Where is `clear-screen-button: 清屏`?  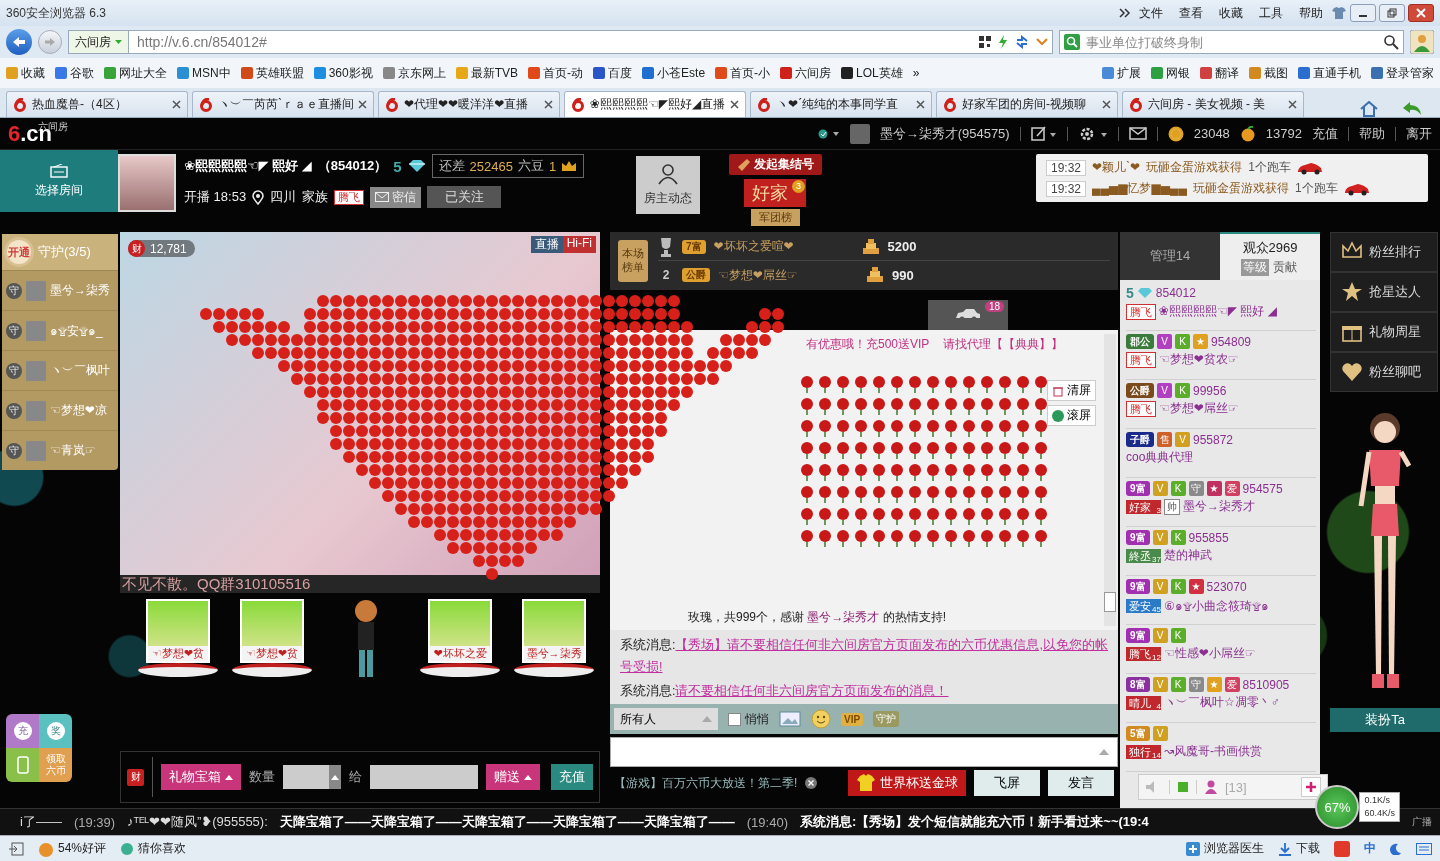
clear-screen-button: 清屏 is located at coordinates (1071, 390).